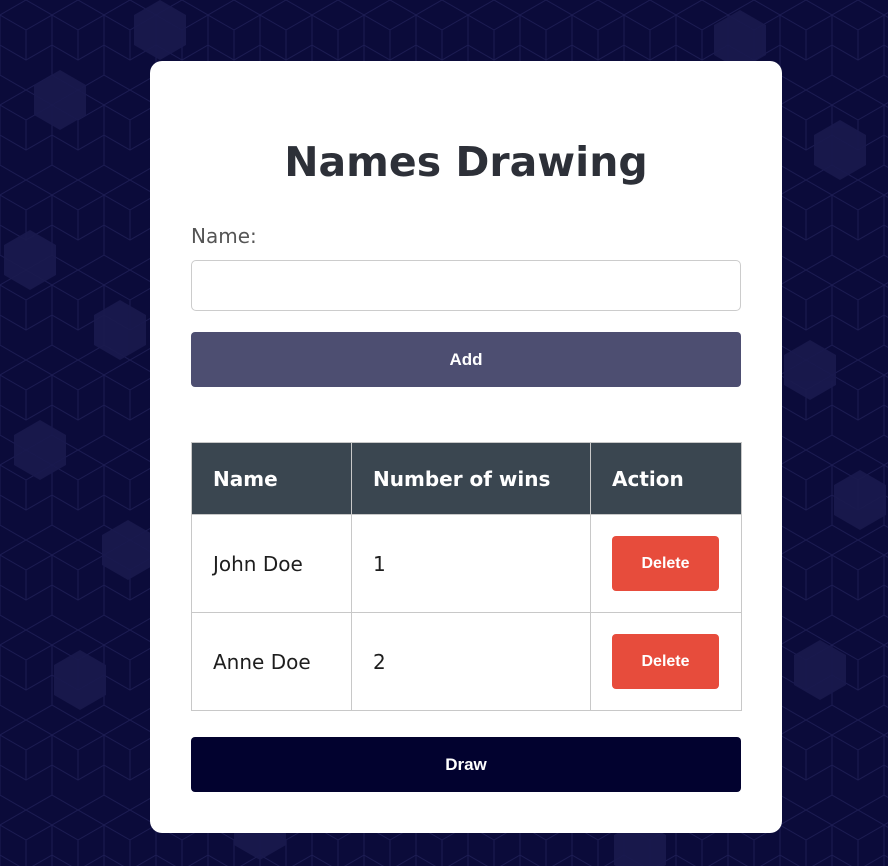 The height and width of the screenshot is (866, 888). I want to click on cell-name: Anne Doe, so click(271, 661).